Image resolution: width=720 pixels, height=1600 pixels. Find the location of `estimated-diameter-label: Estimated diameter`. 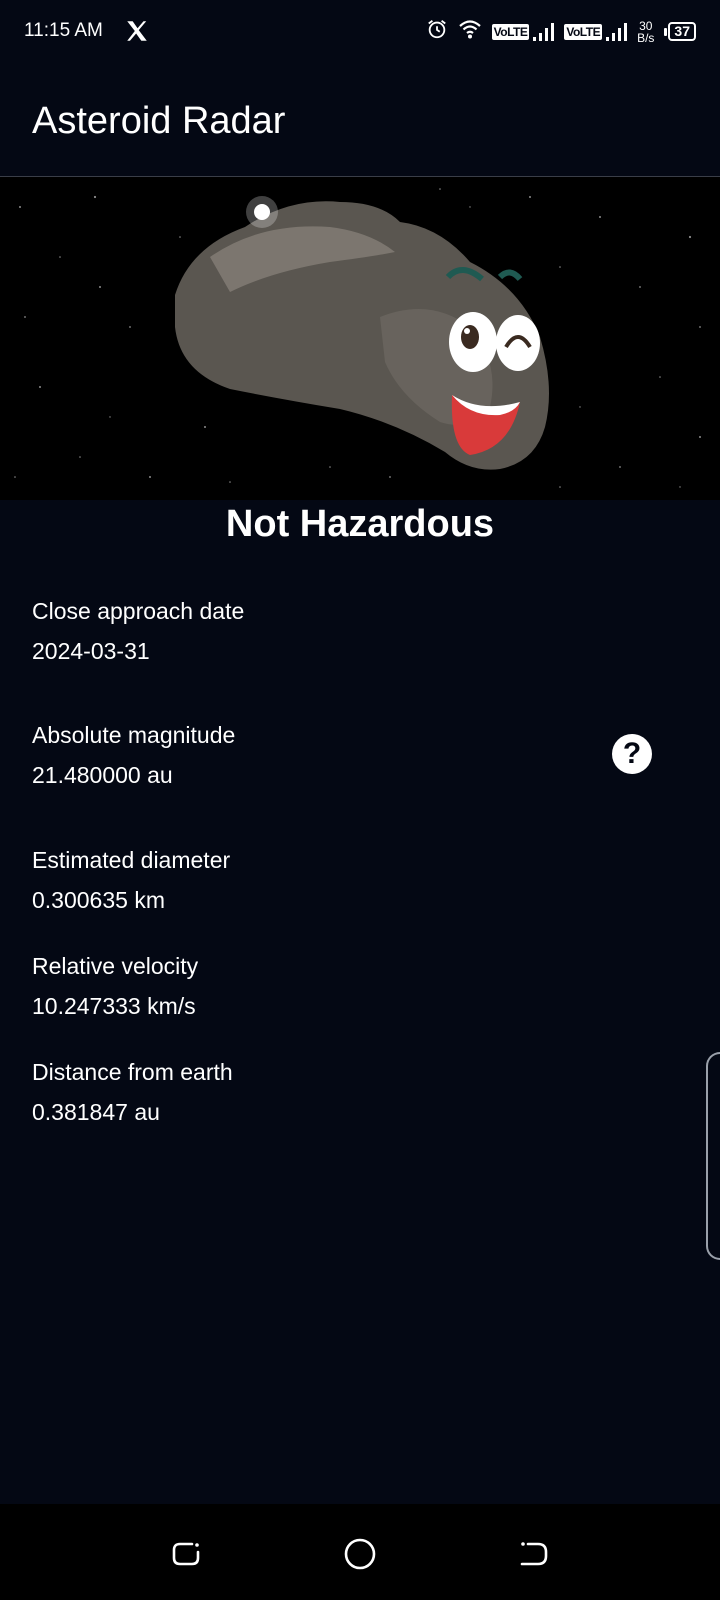

estimated-diameter-label: Estimated diameter is located at coordinates (131, 860).